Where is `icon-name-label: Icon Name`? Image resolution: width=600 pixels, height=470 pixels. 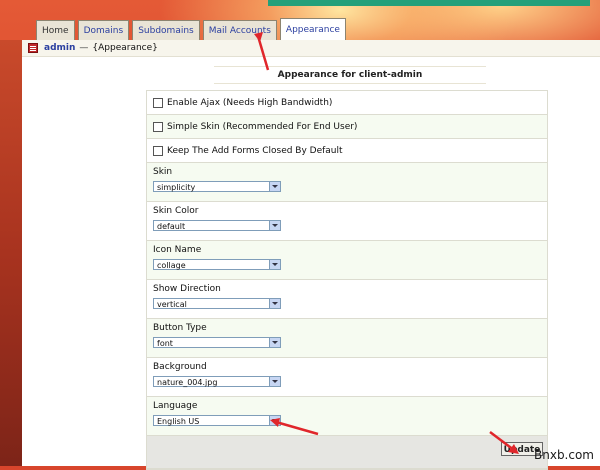 icon-name-label: Icon Name is located at coordinates (177, 250).